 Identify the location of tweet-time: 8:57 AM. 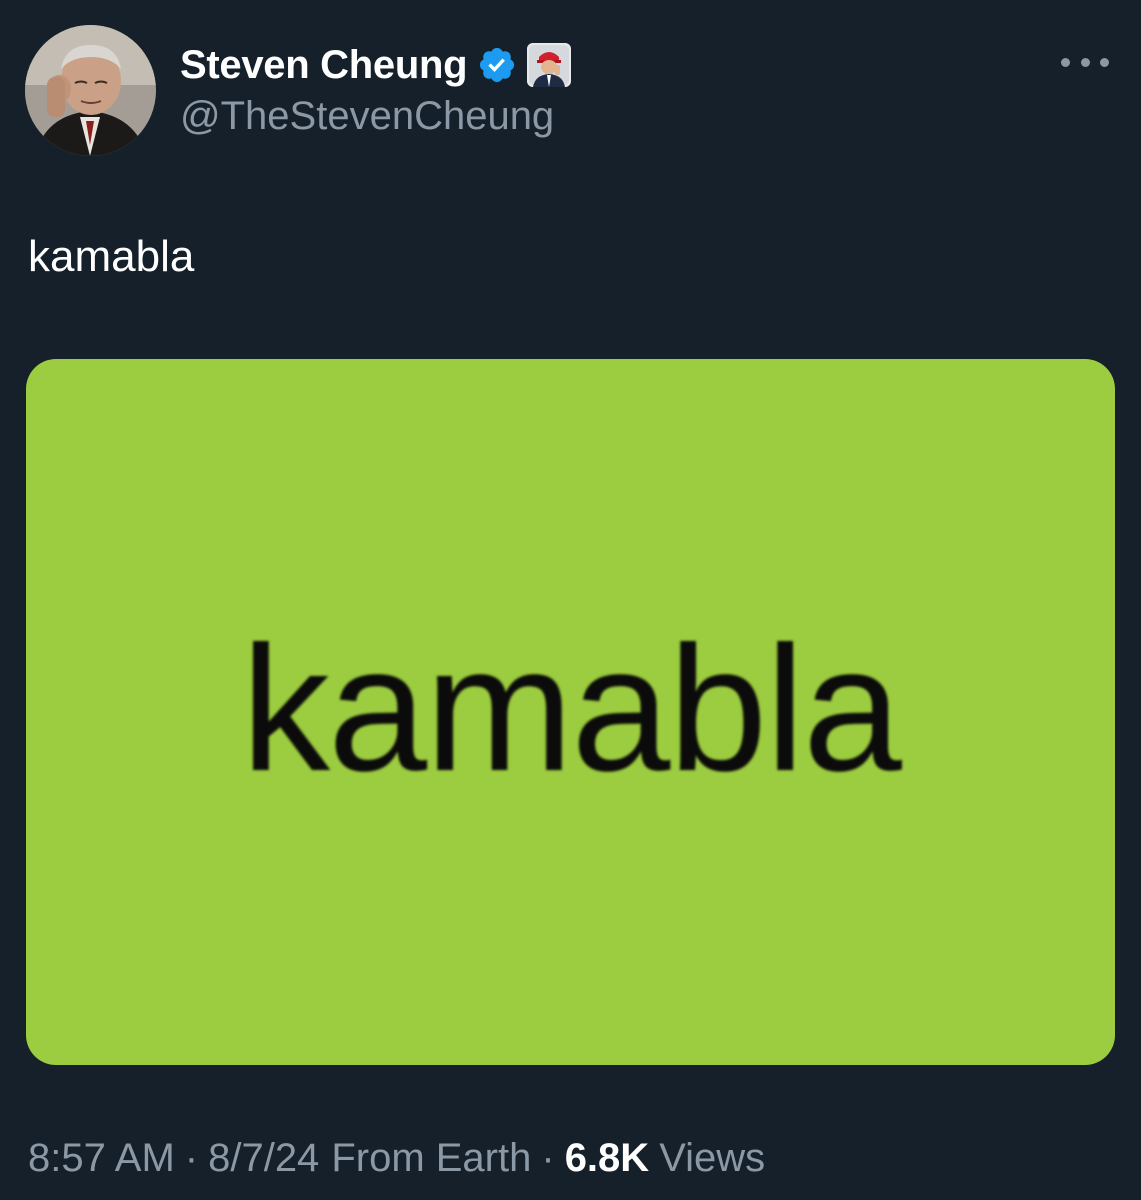
(101, 1158).